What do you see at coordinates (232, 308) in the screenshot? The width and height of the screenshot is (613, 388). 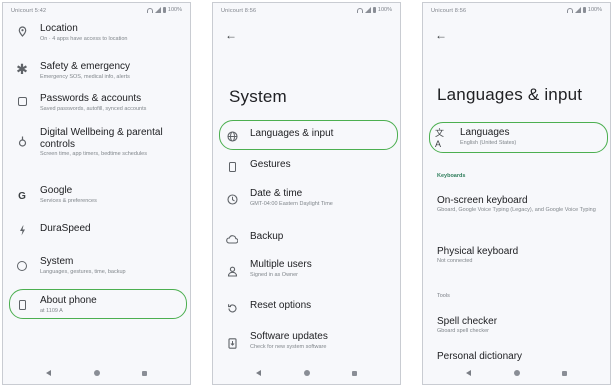 I see `reset-icon` at bounding box center [232, 308].